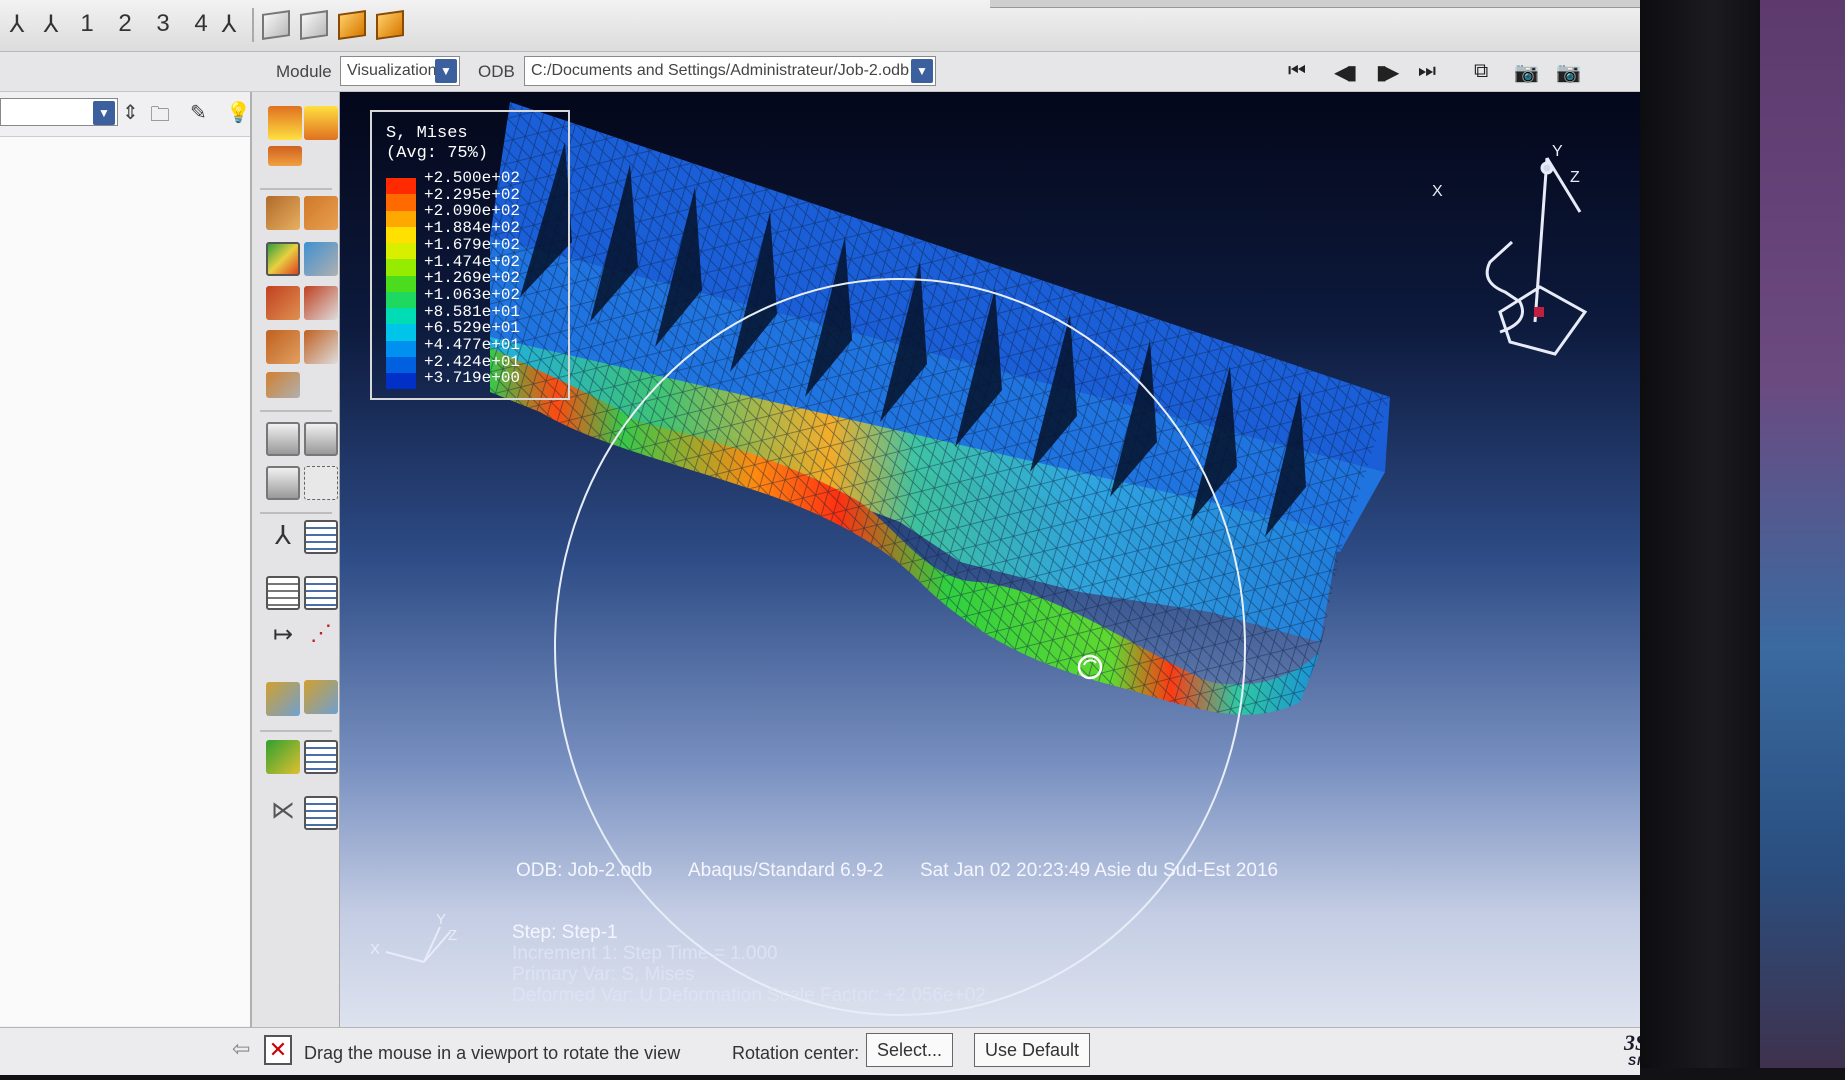 The image size is (1845, 1080). Describe the element at coordinates (321, 593) in the screenshot. I see `xy-data-manager-icon` at that location.